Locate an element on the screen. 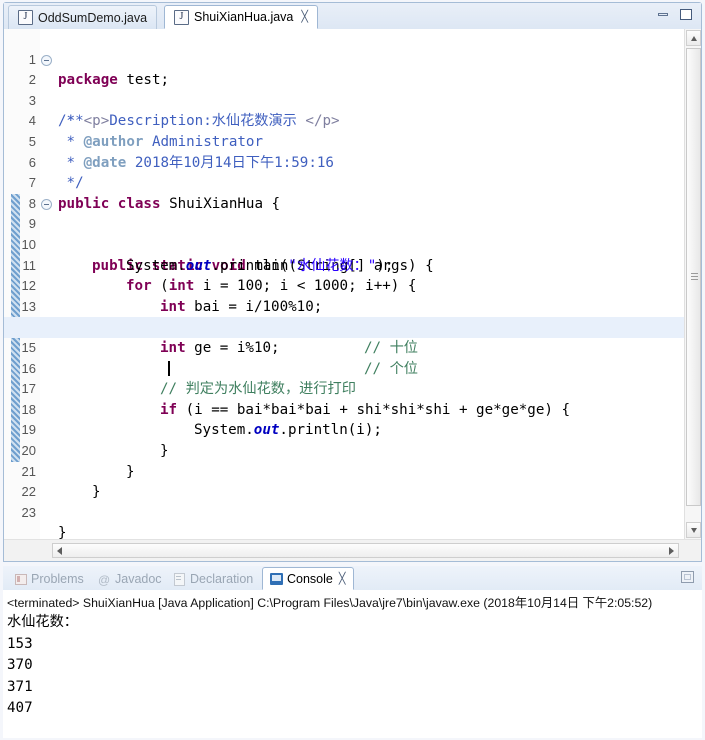 This screenshot has width=705, height=740. scroll-down-button is located at coordinates (693, 530).